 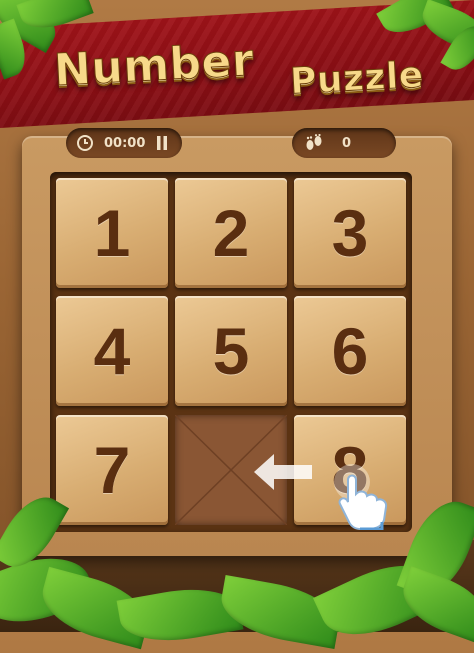 I want to click on moves-display: 0, so click(x=344, y=143).